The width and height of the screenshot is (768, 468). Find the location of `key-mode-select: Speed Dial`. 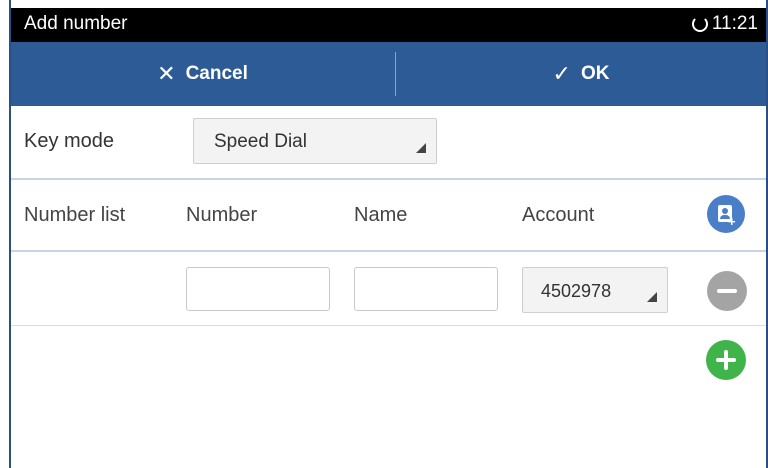

key-mode-select: Speed Dial is located at coordinates (315, 141).